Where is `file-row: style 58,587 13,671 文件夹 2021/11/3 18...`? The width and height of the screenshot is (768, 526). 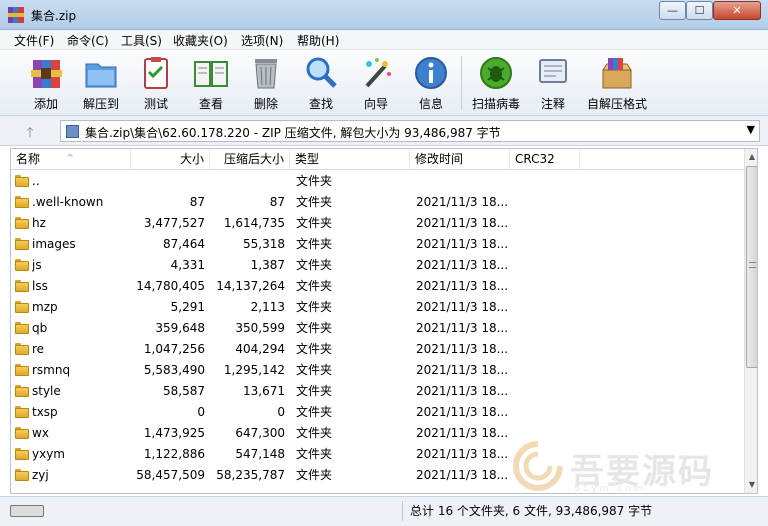
file-row: style 58,587 13,671 文件夹 2021/11/3 18... is located at coordinates (377, 391).